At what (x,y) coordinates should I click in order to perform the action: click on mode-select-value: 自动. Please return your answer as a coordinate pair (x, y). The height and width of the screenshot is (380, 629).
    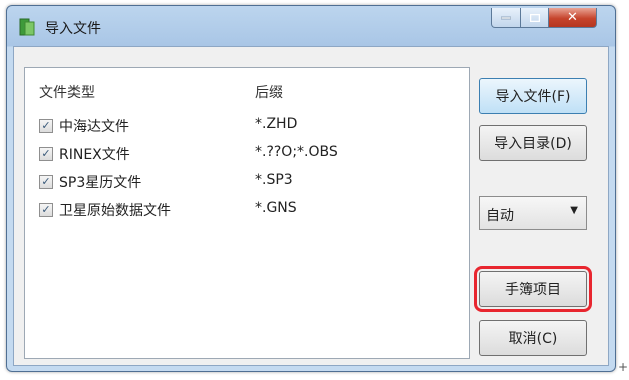
    Looking at the image, I should click on (500, 216).